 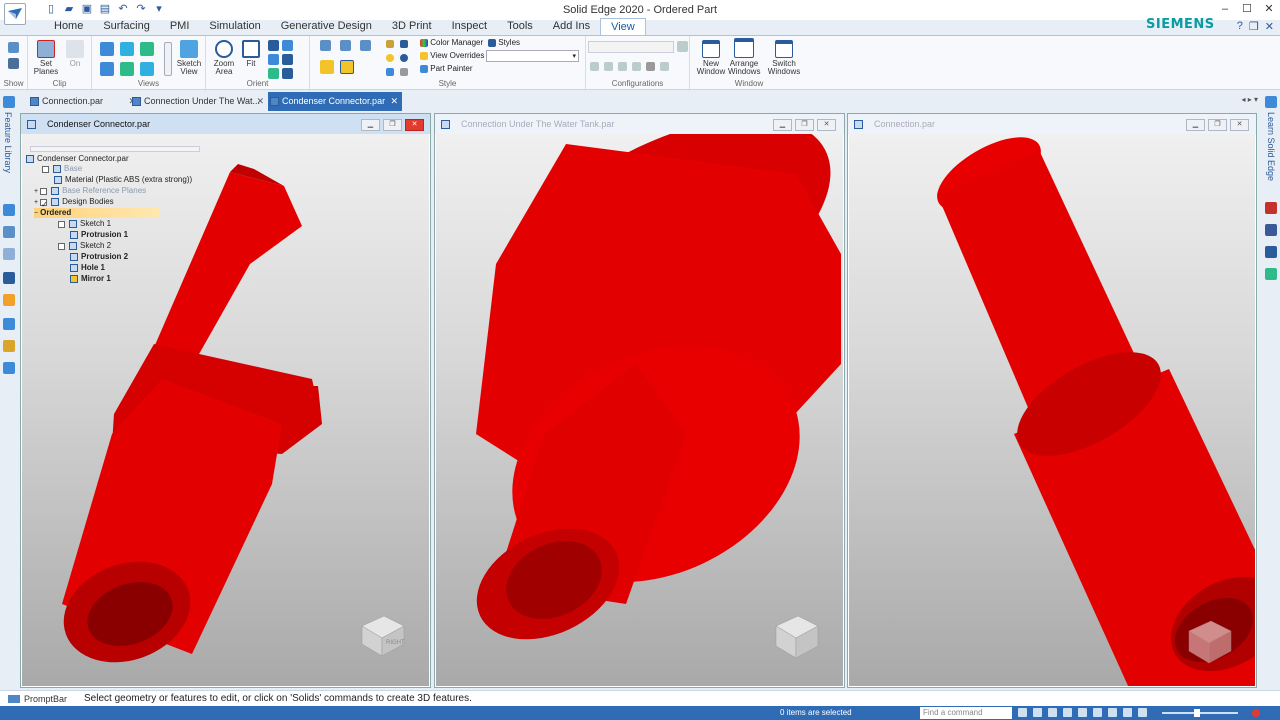 What do you see at coordinates (97, 213) in the screenshot?
I see `tree-node-ordered: − Ordered` at bounding box center [97, 213].